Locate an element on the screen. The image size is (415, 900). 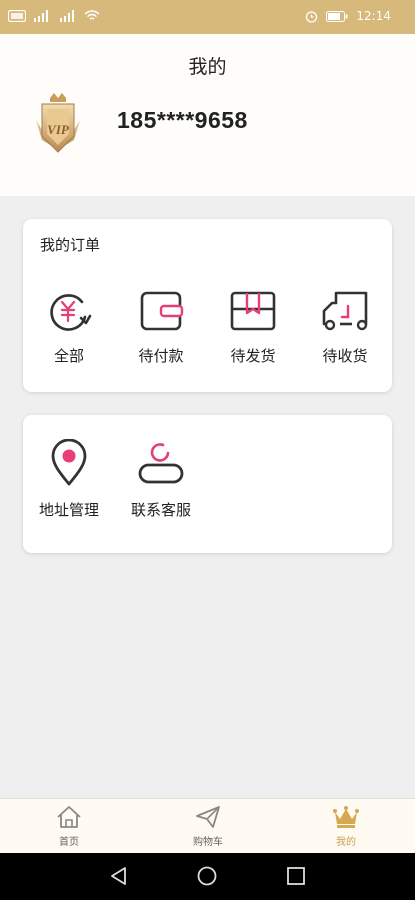
bottom-tab-bar: 首页 购物车 我的 is located at coordinates (207, 825).